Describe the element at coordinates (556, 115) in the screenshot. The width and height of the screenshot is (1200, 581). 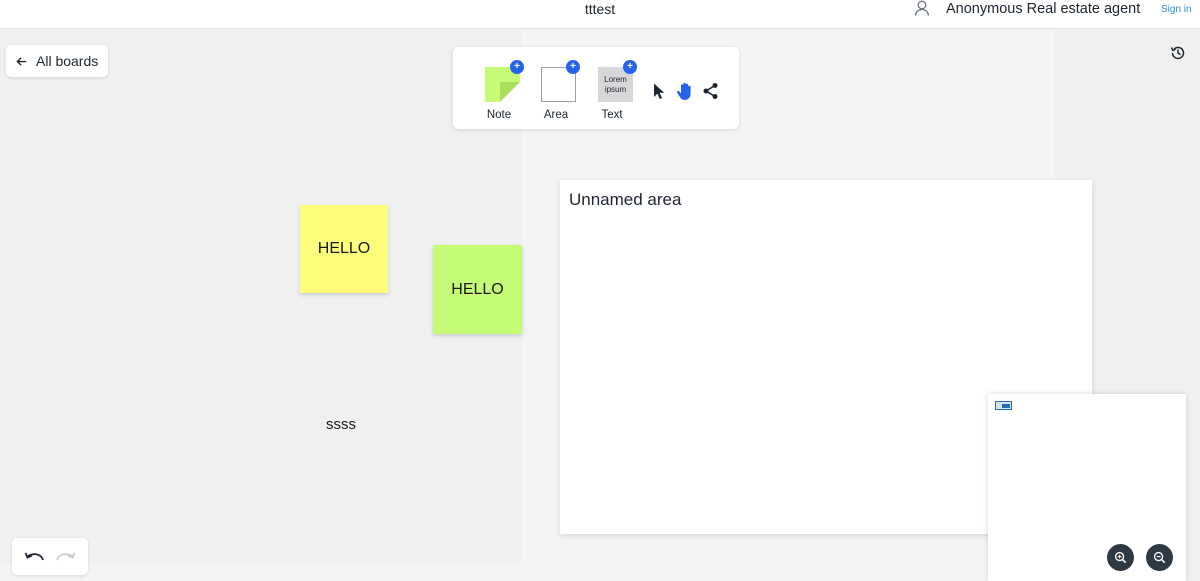
I see `area-tool-label: Area` at that location.